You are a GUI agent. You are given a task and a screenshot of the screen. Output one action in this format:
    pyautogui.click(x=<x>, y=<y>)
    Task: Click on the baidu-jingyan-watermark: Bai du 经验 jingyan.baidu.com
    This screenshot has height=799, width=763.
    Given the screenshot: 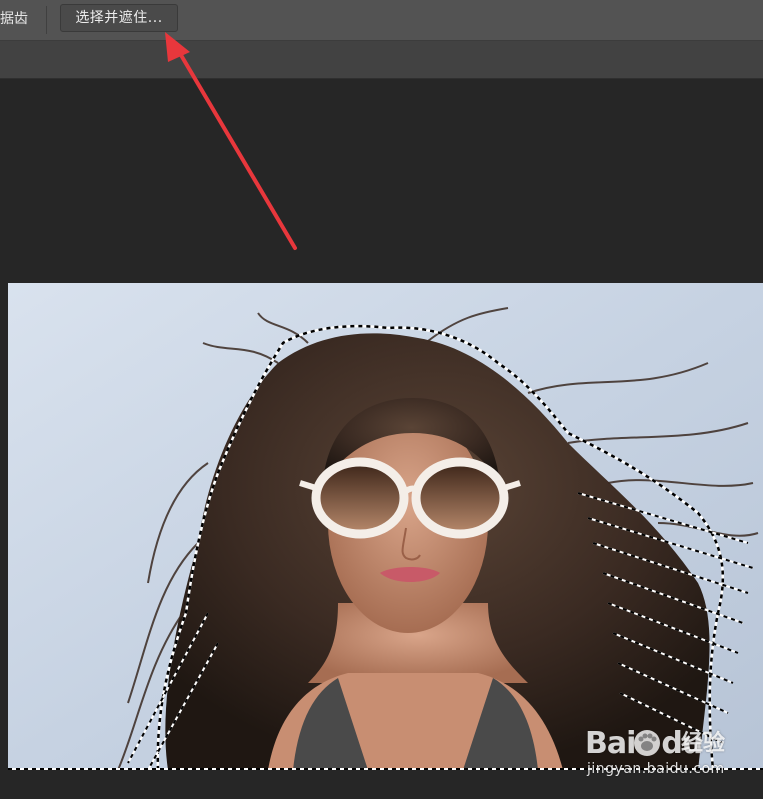 What is the action you would take?
    pyautogui.click(x=670, y=755)
    